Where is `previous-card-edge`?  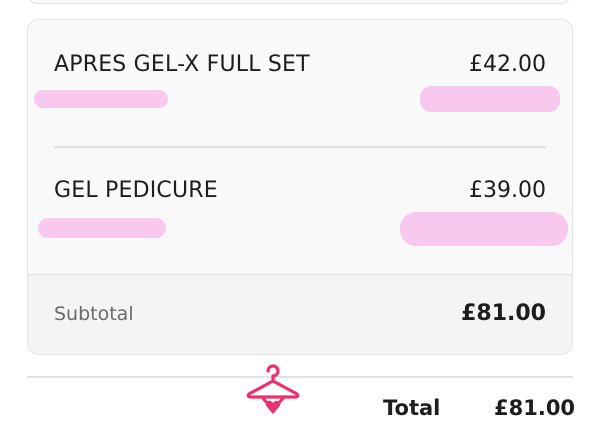
previous-card-edge is located at coordinates (299, 2).